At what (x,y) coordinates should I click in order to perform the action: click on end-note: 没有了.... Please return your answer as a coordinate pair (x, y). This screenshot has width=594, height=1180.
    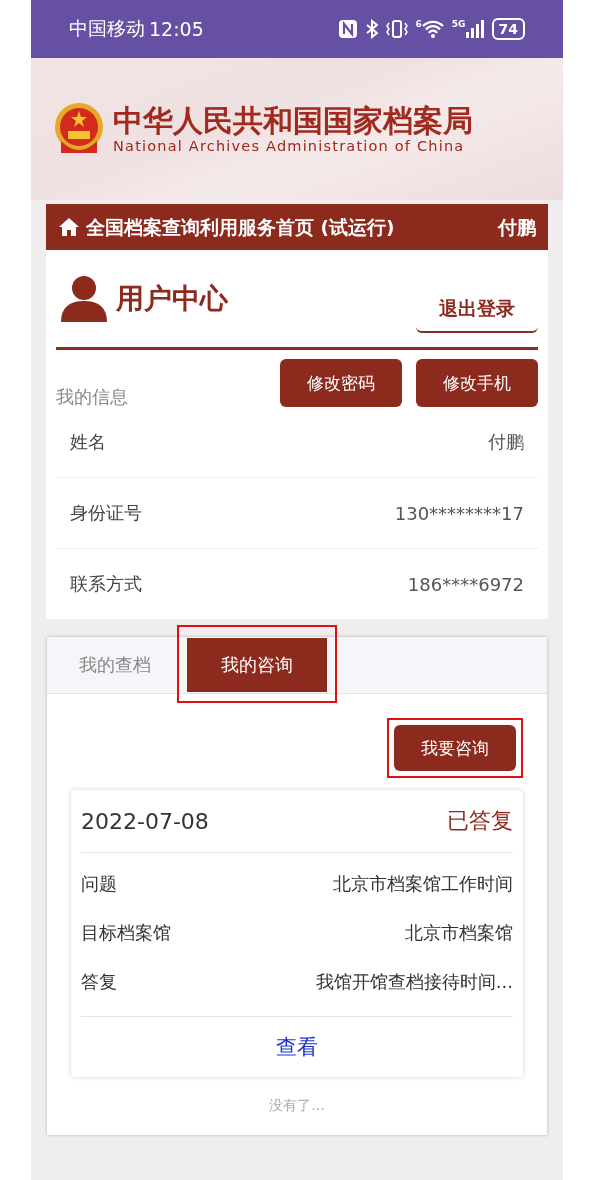
    Looking at the image, I should click on (297, 1106).